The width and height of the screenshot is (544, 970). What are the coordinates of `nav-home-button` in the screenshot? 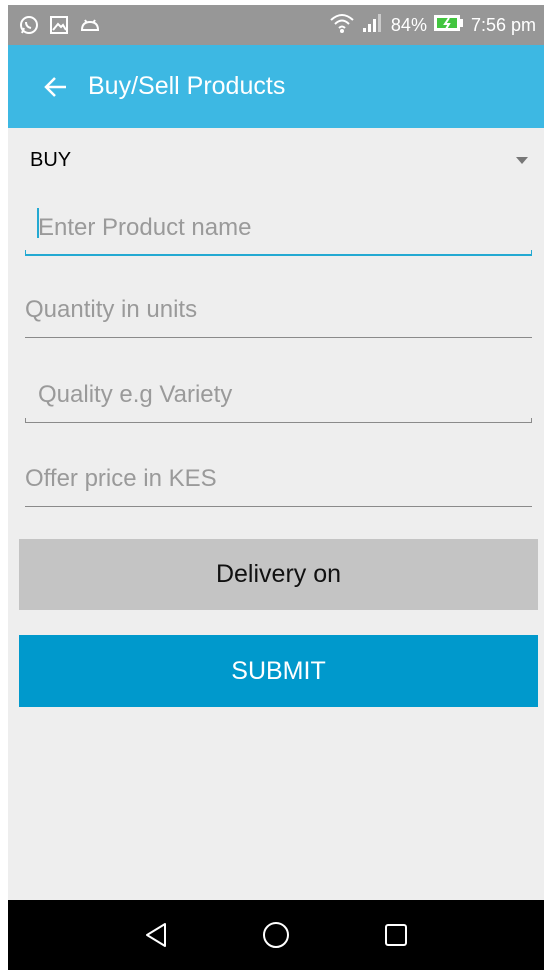 It's located at (276, 935).